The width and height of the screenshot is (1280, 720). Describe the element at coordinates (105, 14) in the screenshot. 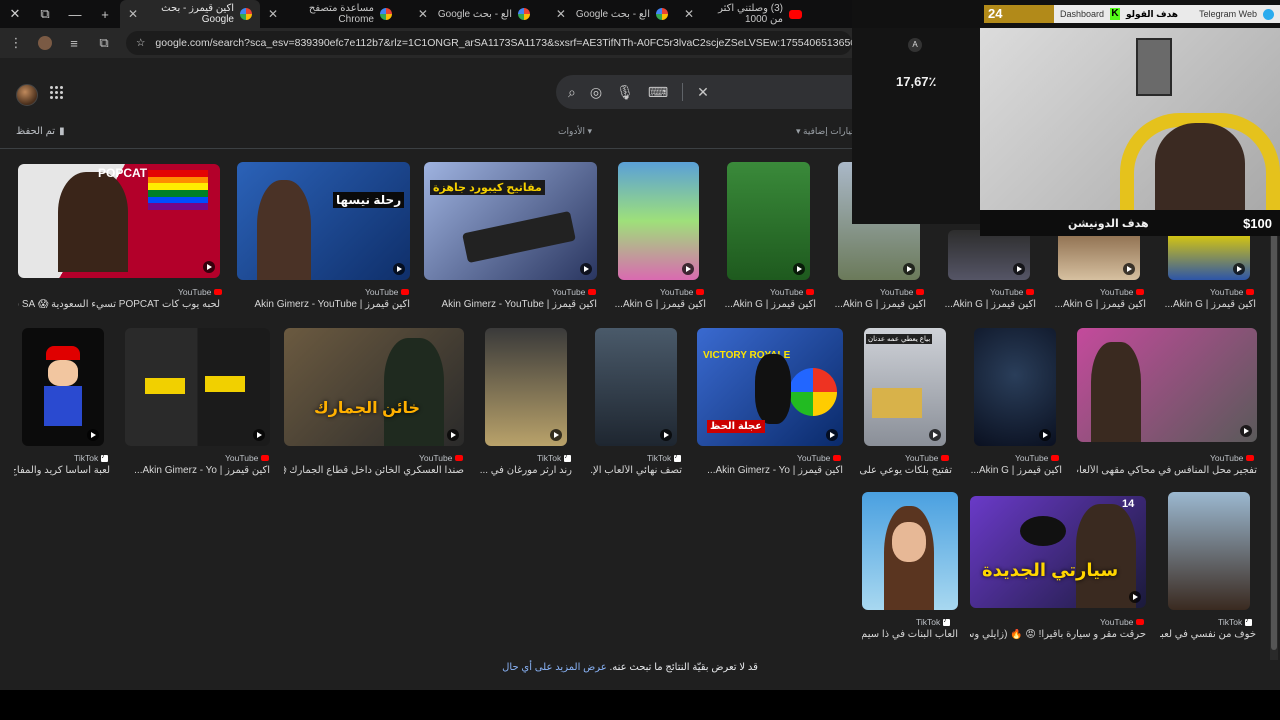

I see `new-tab-button: +` at that location.